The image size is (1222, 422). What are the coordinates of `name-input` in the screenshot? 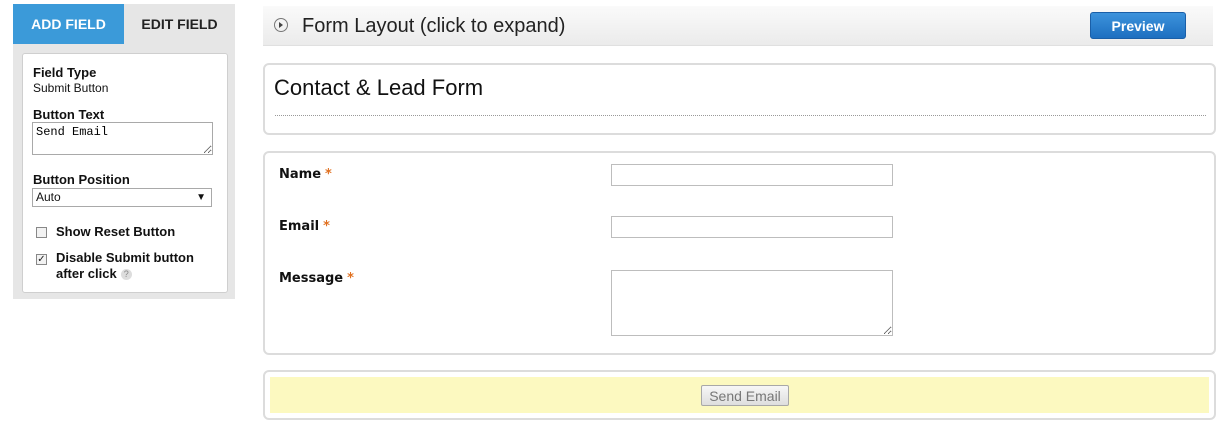 It's located at (752, 175).